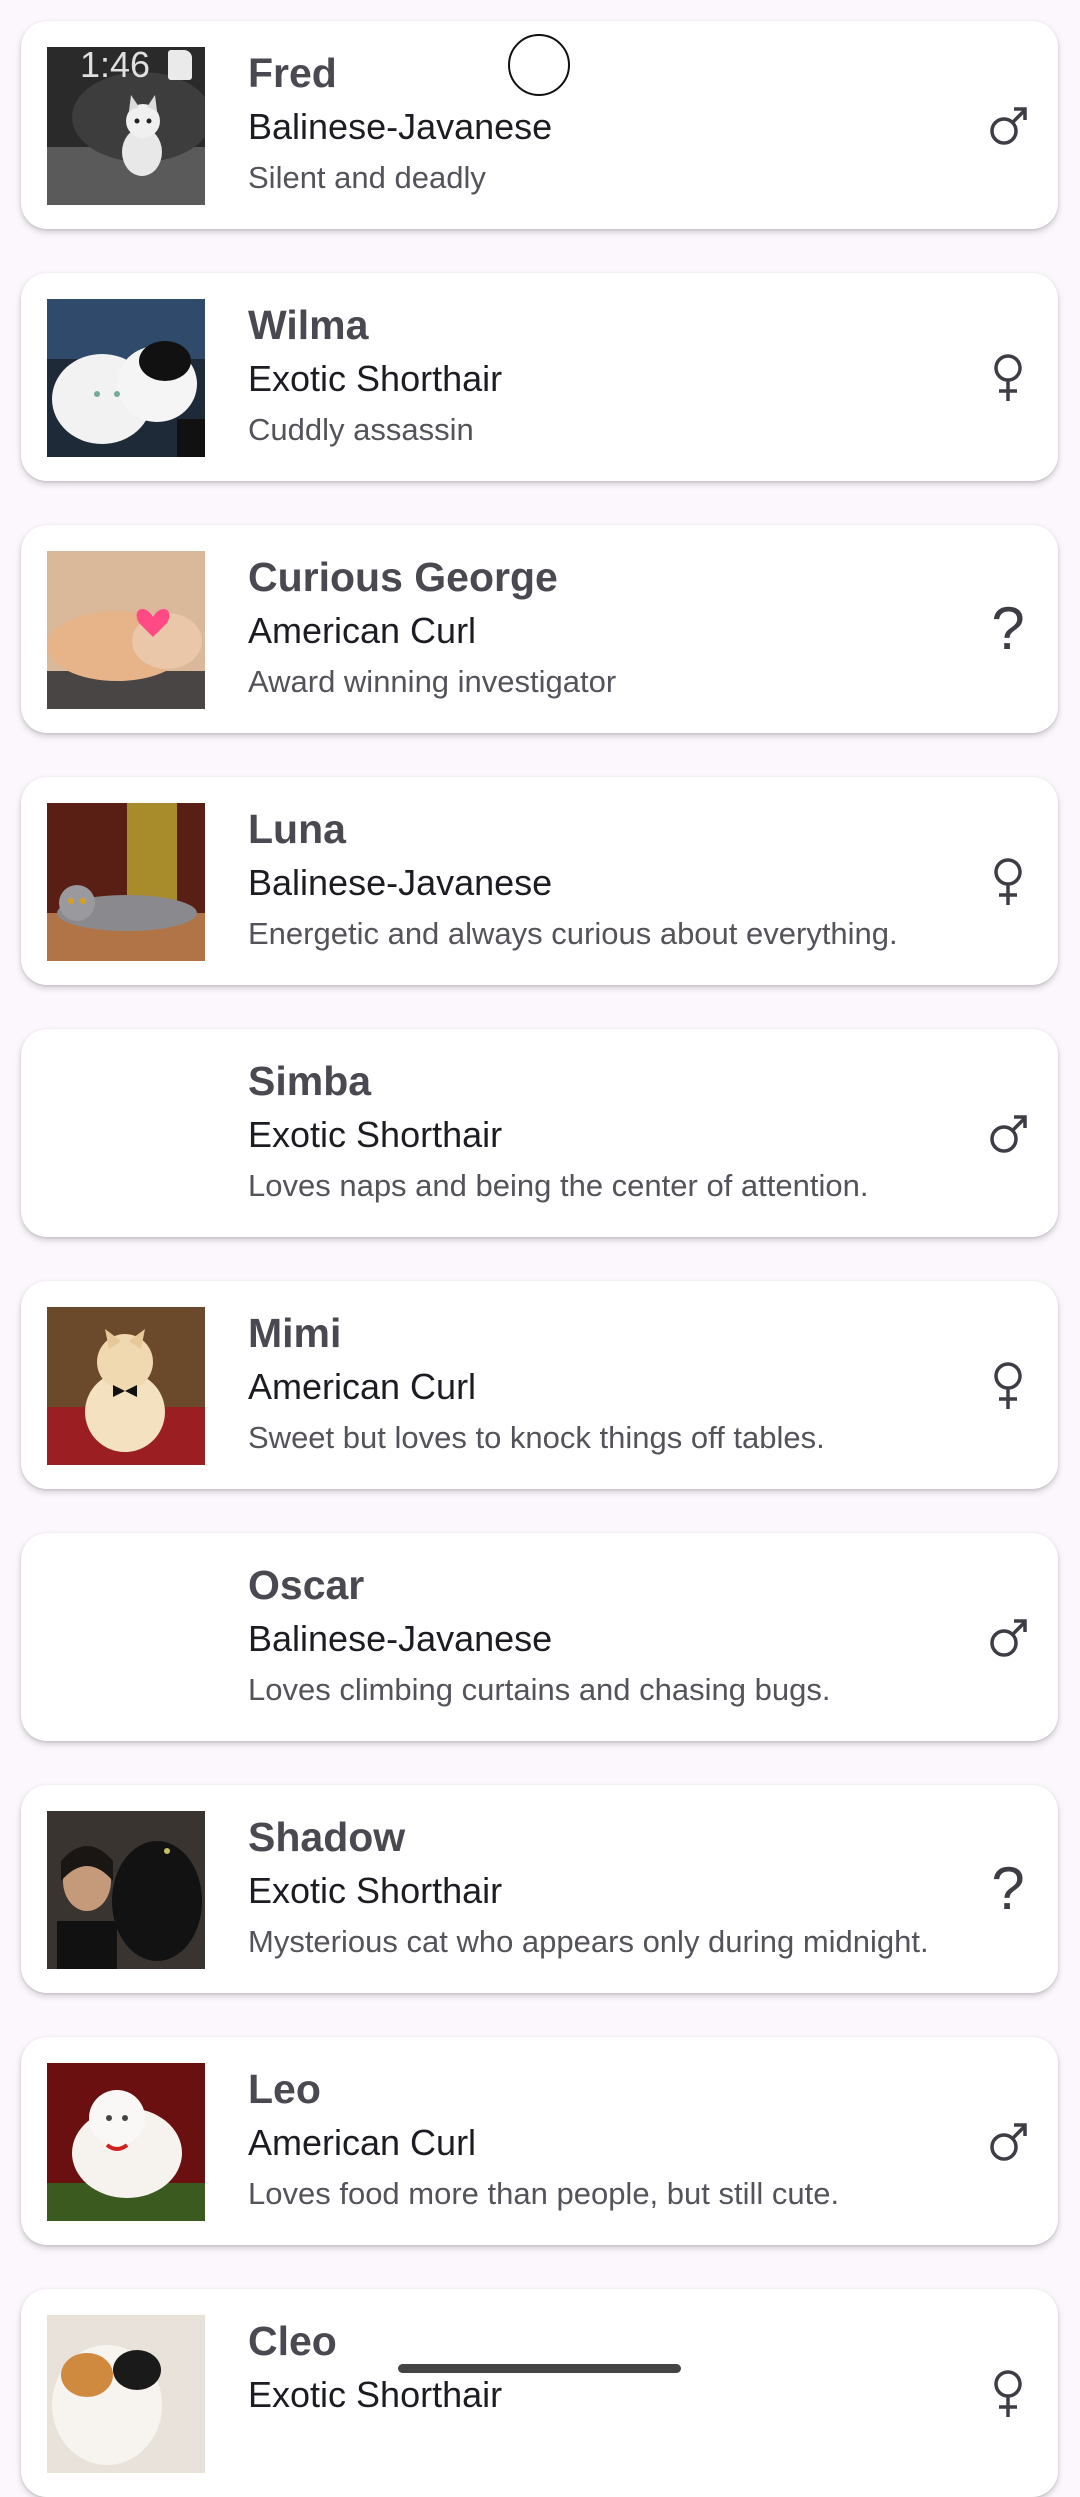 The image size is (1080, 2497). I want to click on cat-name: Mimi, so click(295, 1333).